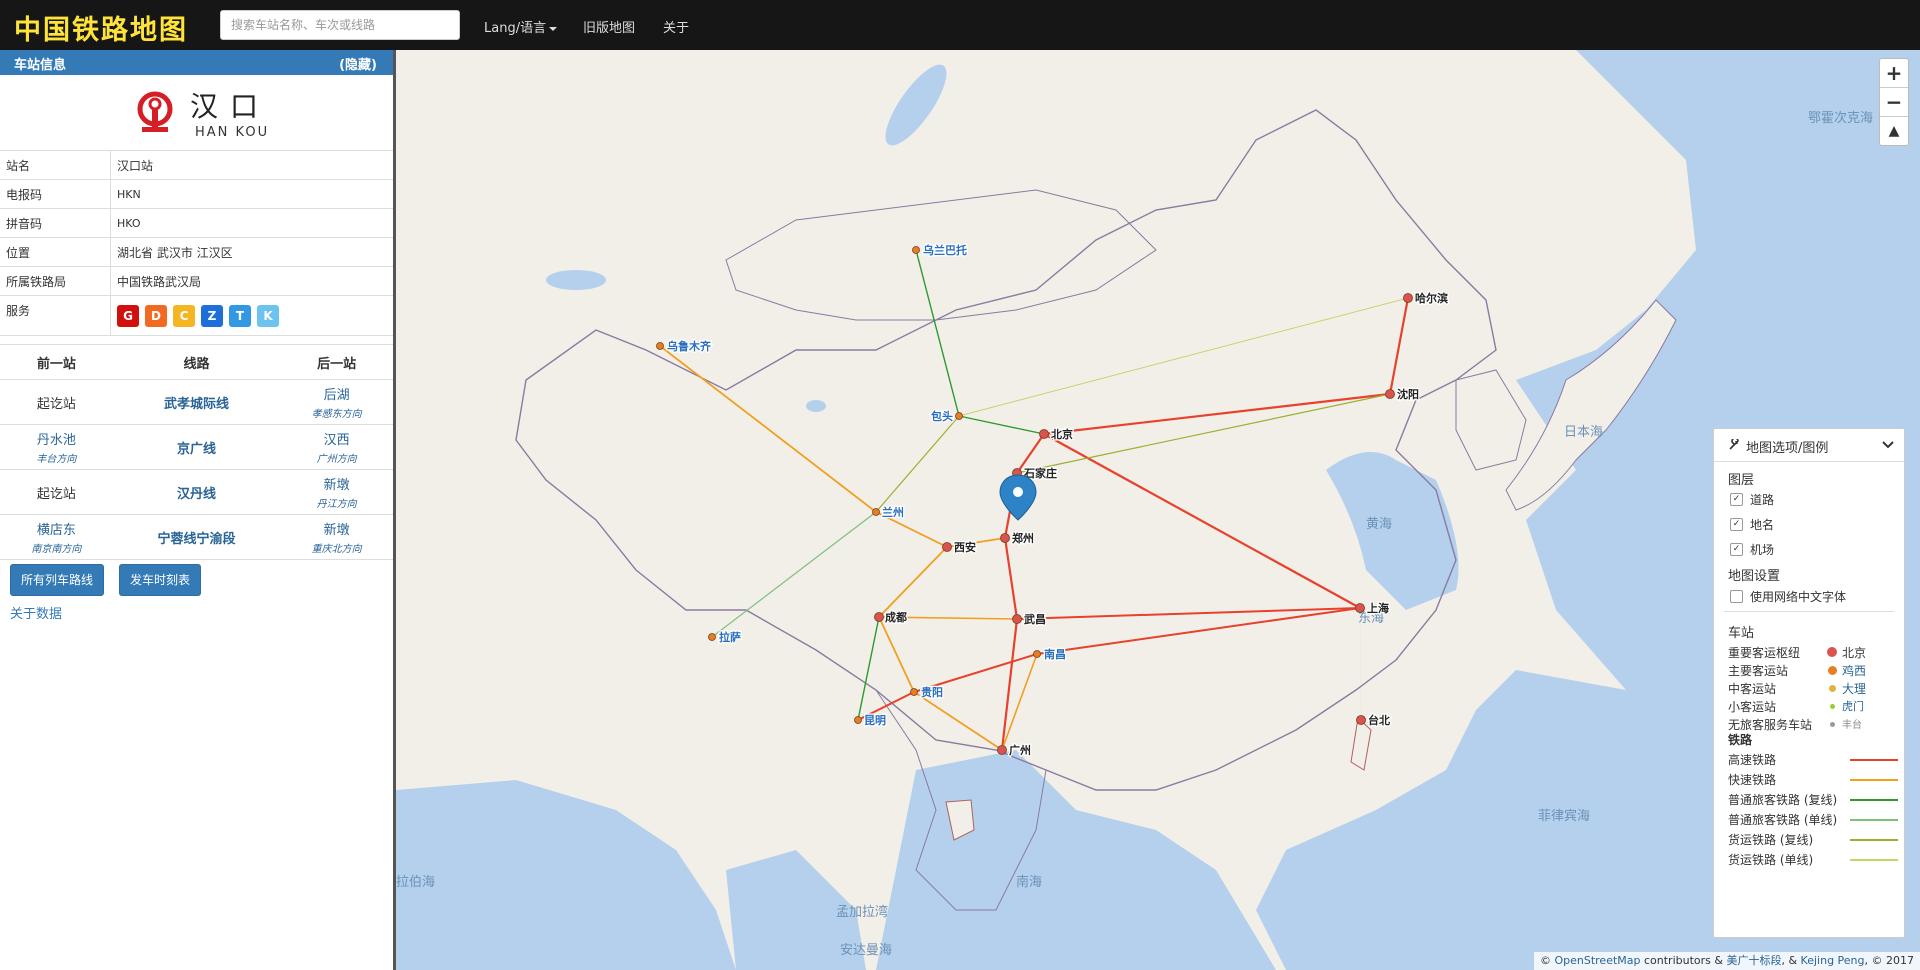 The image size is (1920, 970). Describe the element at coordinates (1736, 596) in the screenshot. I see `web-font-checkbox` at that location.